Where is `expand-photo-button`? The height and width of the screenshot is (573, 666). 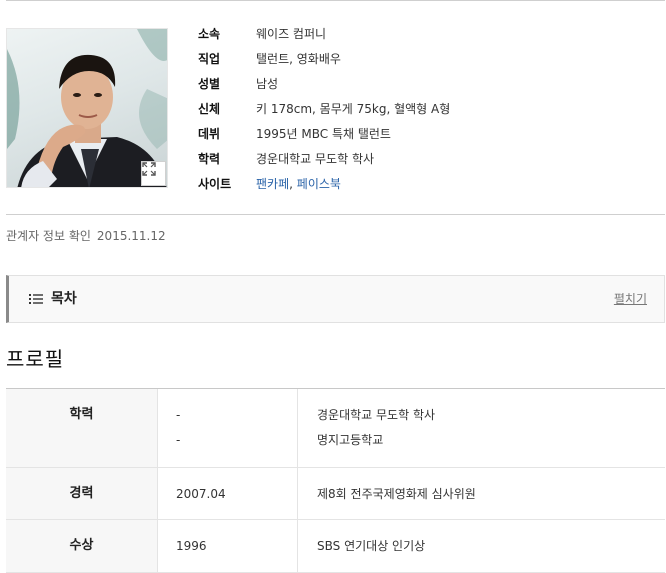
expand-photo-button is located at coordinates (153, 173).